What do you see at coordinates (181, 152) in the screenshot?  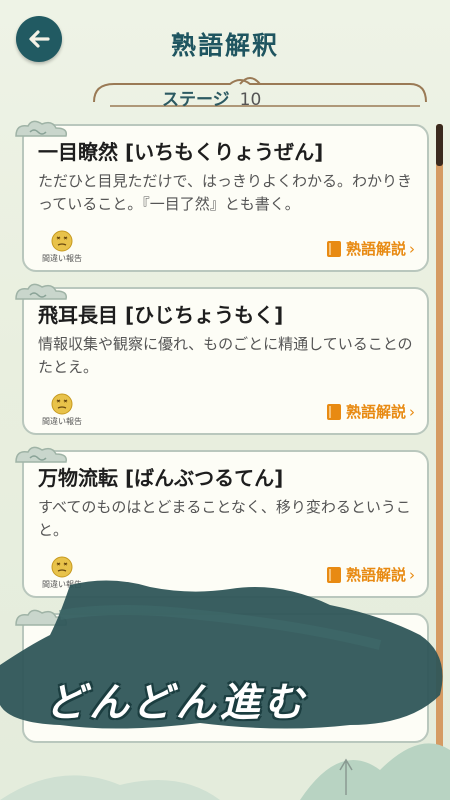 I see `idiom-title: 一目瞭然 [いちもくりょうぜん]` at bounding box center [181, 152].